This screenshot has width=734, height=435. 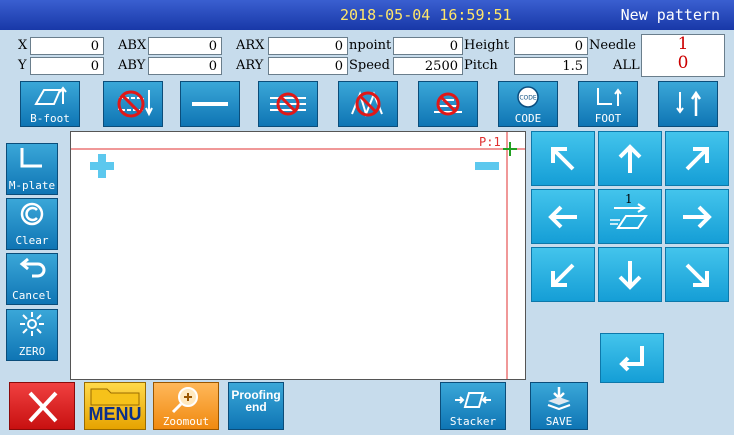 I want to click on close-x-icon, so click(x=43, y=407).